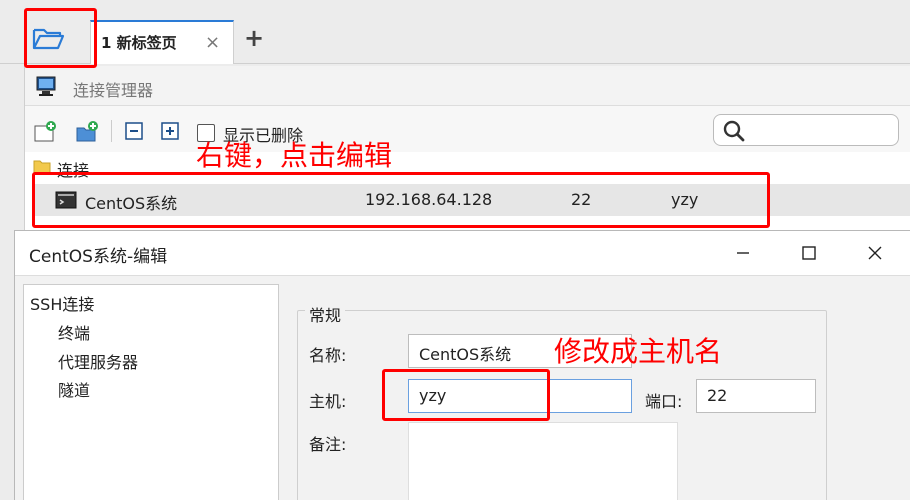 The image size is (910, 500). I want to click on general-group-title: 常规, so click(325, 314).